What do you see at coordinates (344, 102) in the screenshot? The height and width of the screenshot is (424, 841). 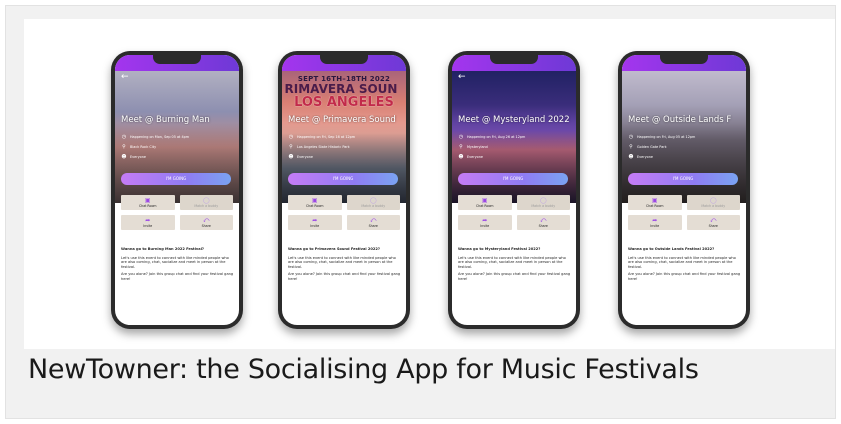 I see `poster-city: LOS ANGELES` at bounding box center [344, 102].